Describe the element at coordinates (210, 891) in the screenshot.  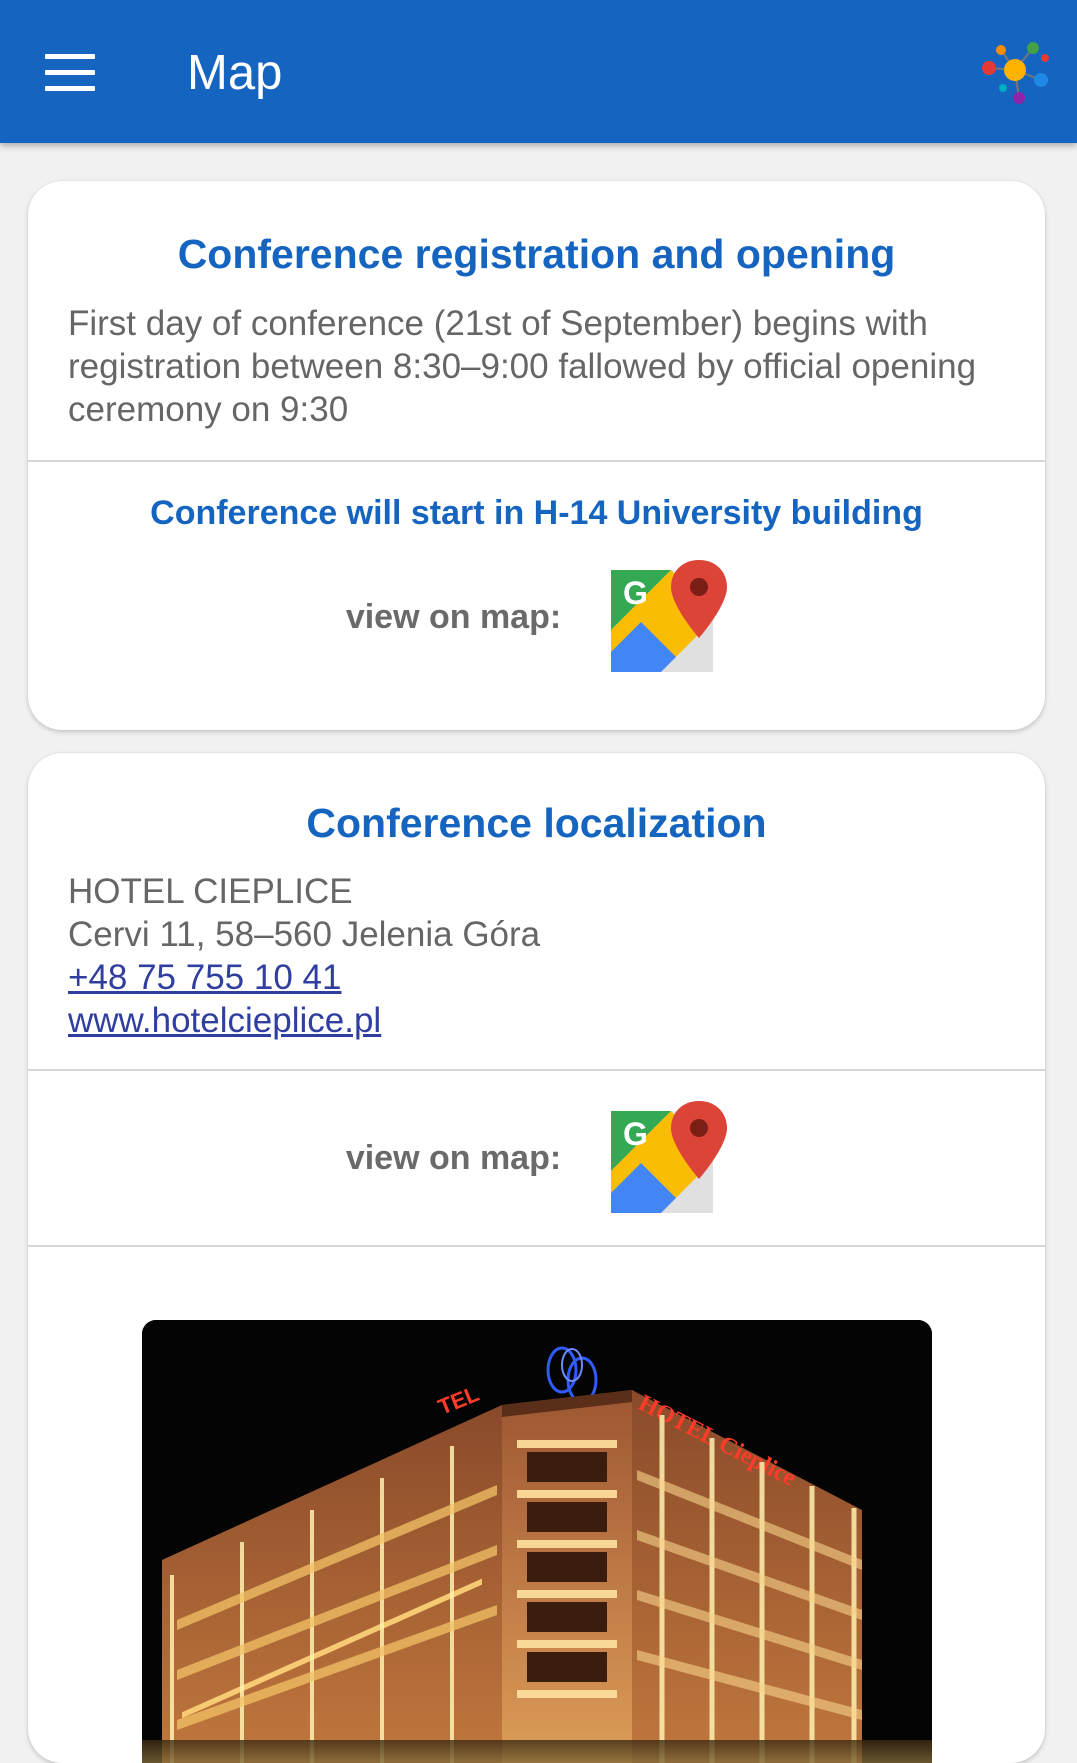
I see `hotel-name: HOTEL CIEPLICE` at that location.